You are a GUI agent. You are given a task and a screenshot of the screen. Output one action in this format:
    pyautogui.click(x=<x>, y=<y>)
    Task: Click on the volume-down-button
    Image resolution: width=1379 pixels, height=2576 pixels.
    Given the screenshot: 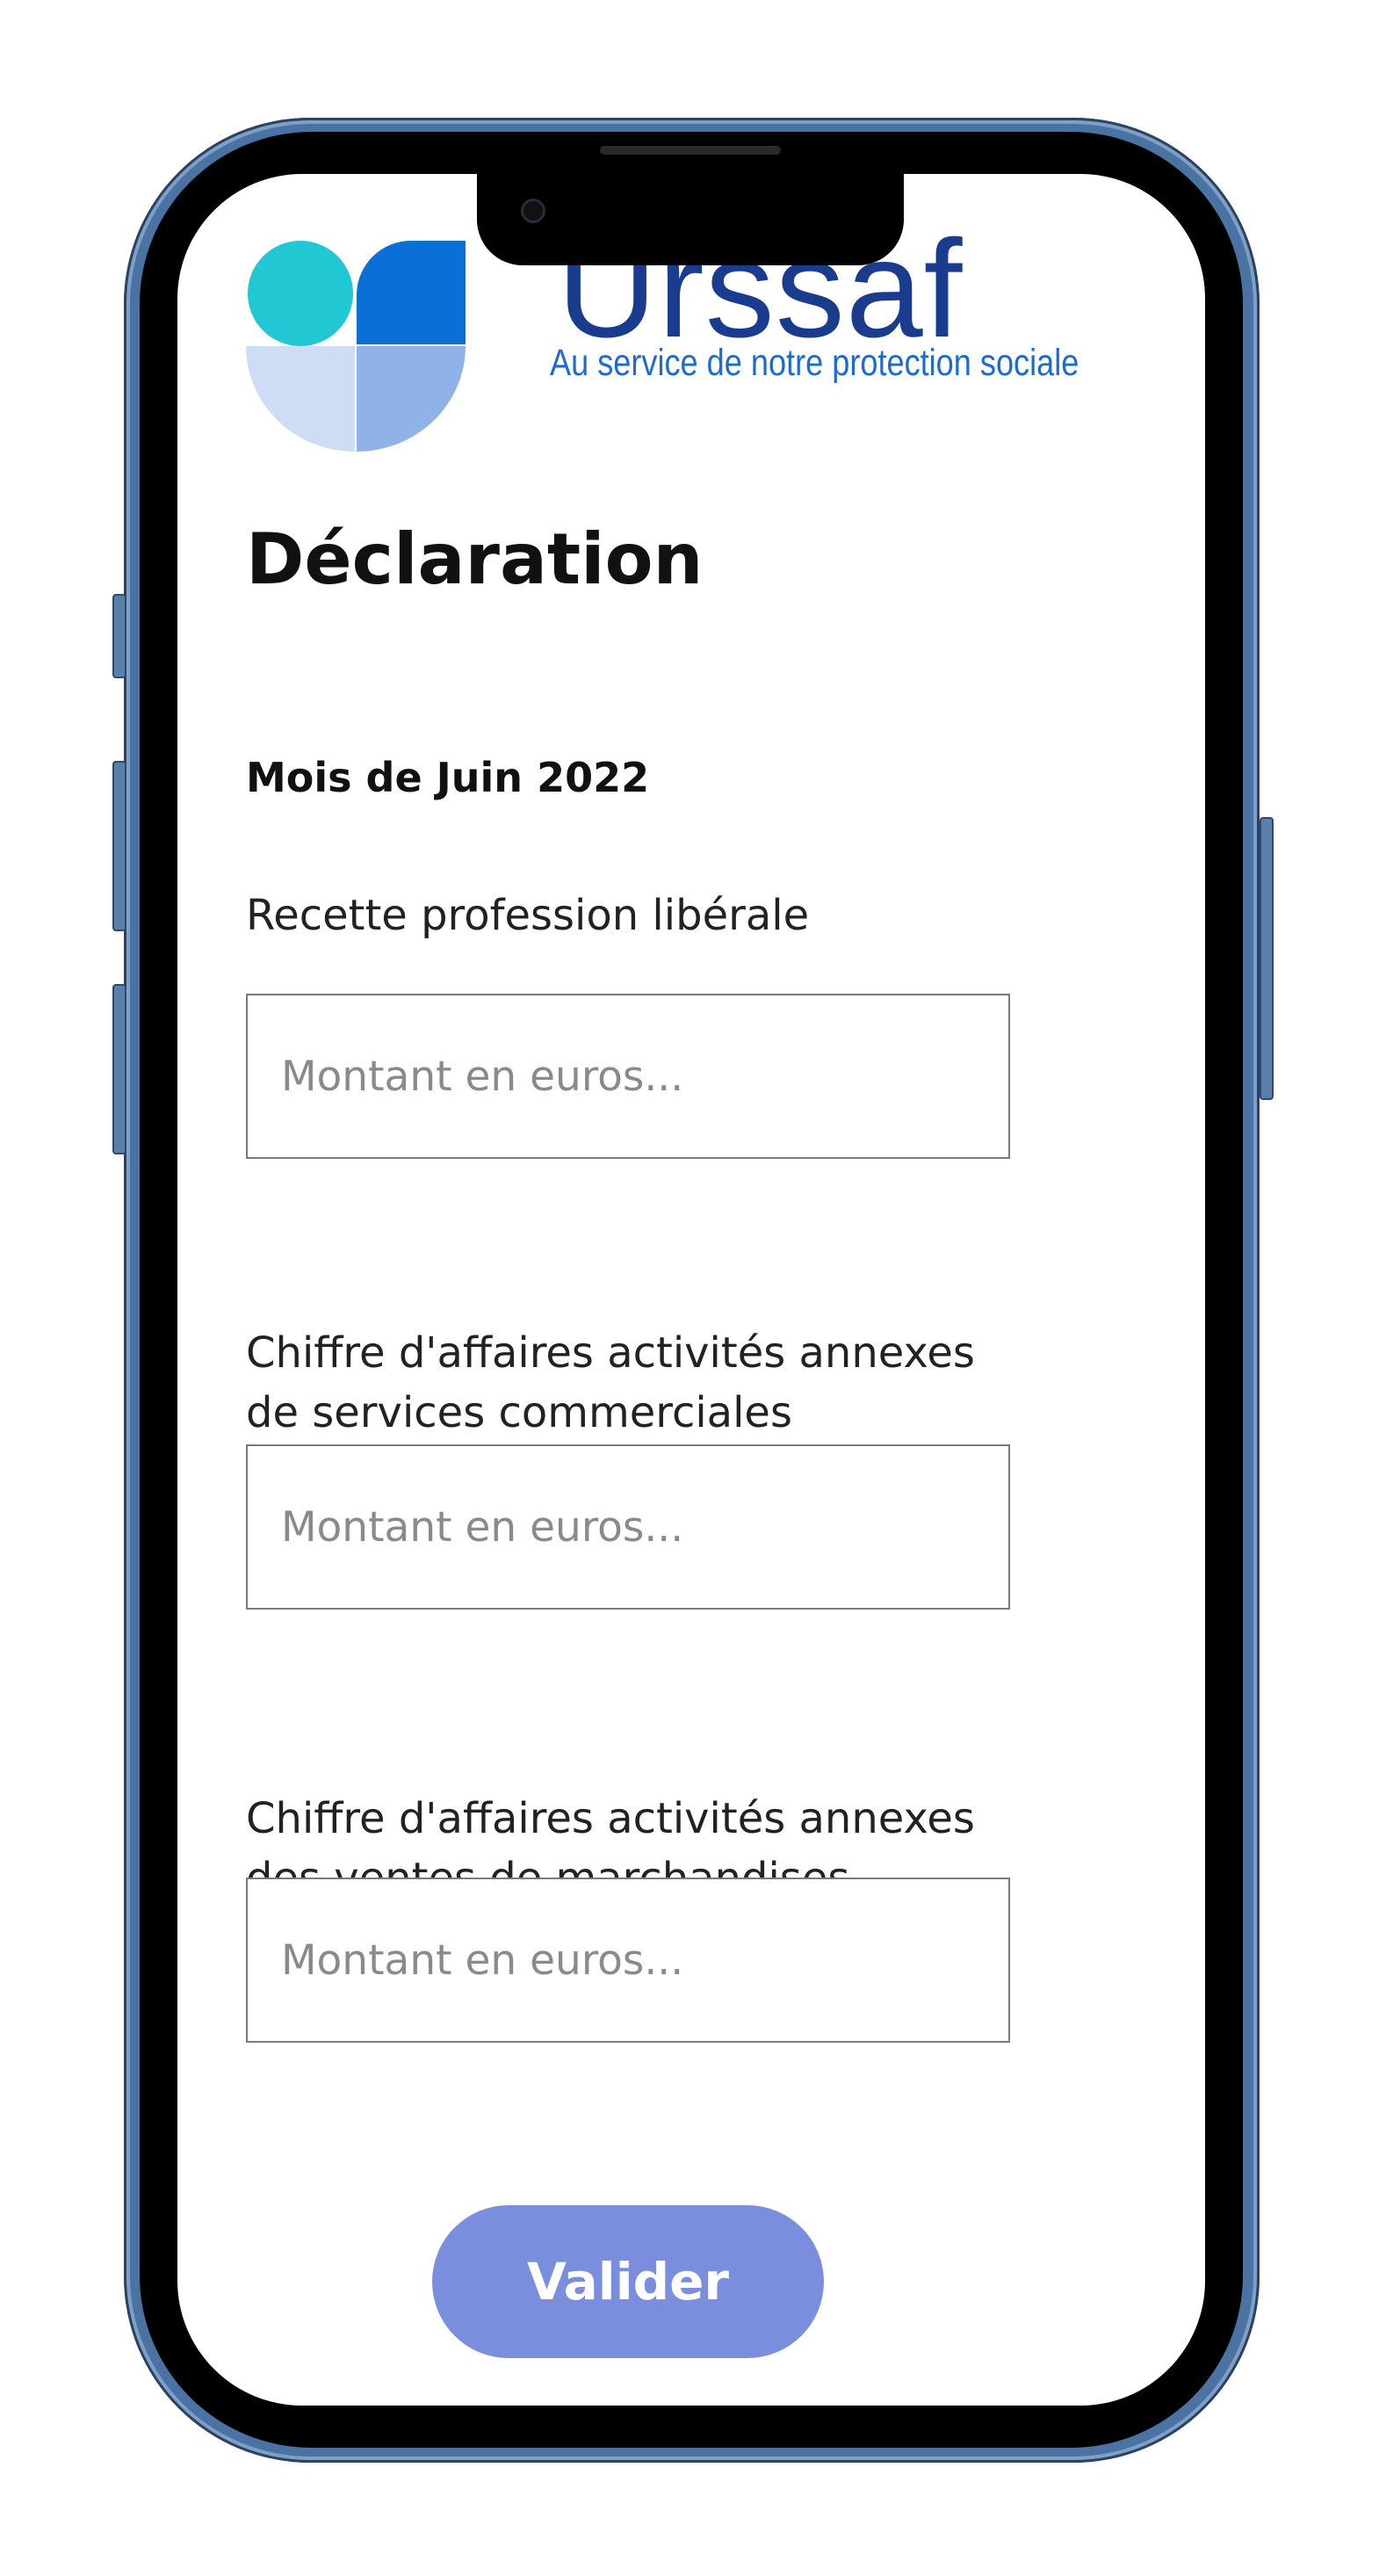 What is the action you would take?
    pyautogui.click(x=119, y=1069)
    